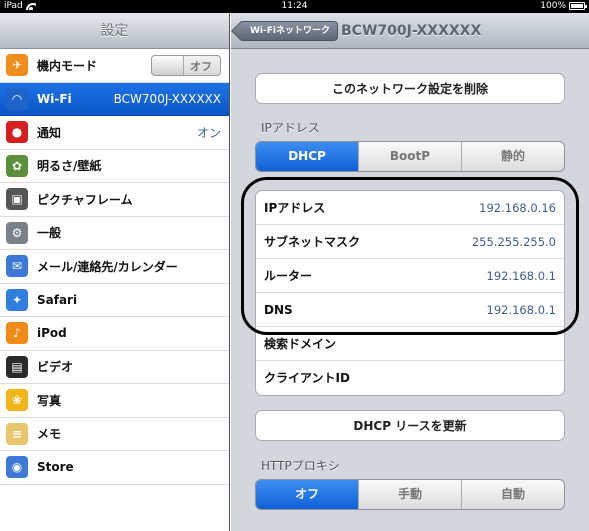 The image size is (589, 531). What do you see at coordinates (300, 466) in the screenshot?
I see `proxy-section-label: HTTPプロキシ` at bounding box center [300, 466].